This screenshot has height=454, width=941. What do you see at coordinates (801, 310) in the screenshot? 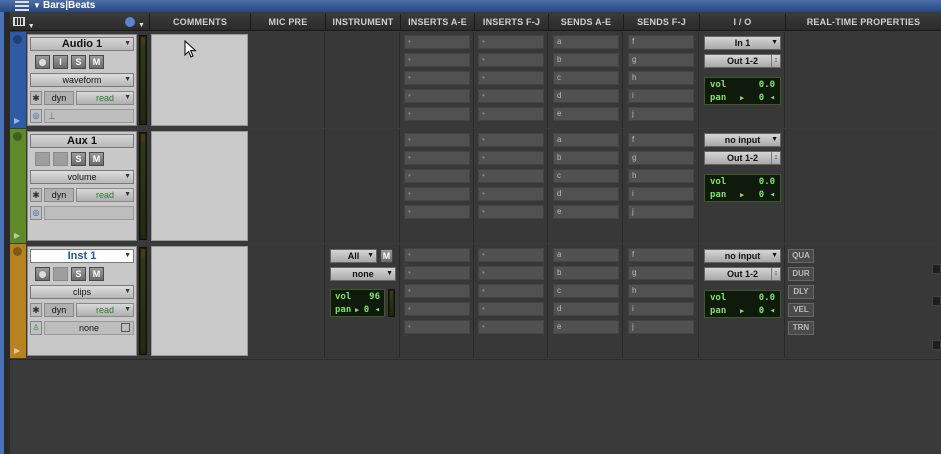
I see `rt-velocity-button: VEL` at bounding box center [801, 310].